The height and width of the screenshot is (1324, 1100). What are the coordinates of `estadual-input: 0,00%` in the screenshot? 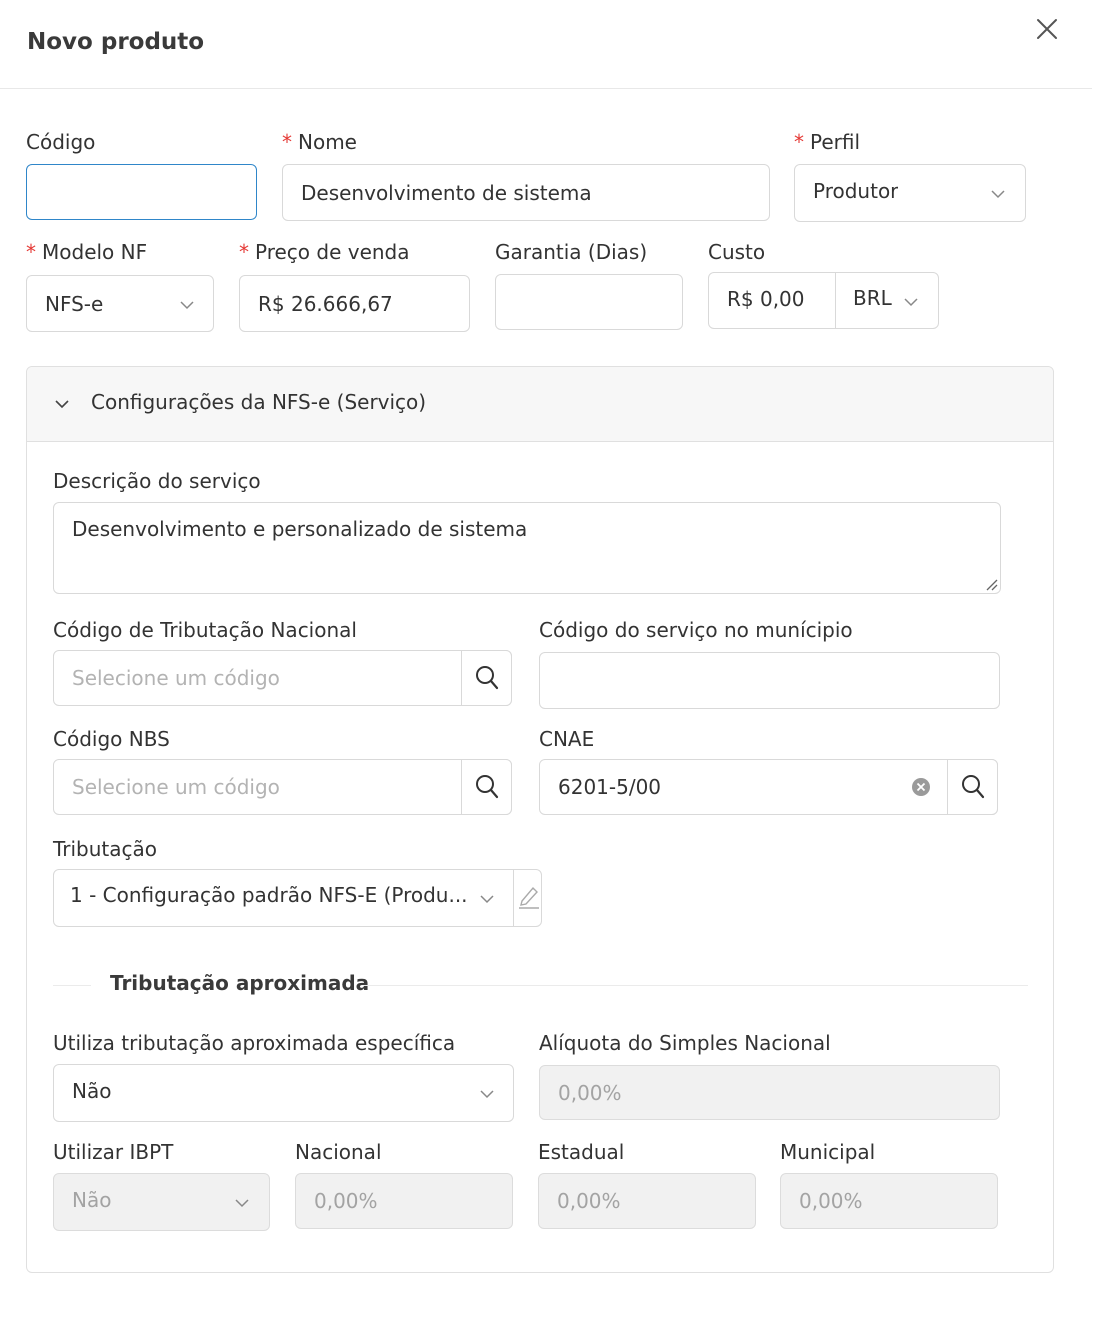 It's located at (647, 1201).